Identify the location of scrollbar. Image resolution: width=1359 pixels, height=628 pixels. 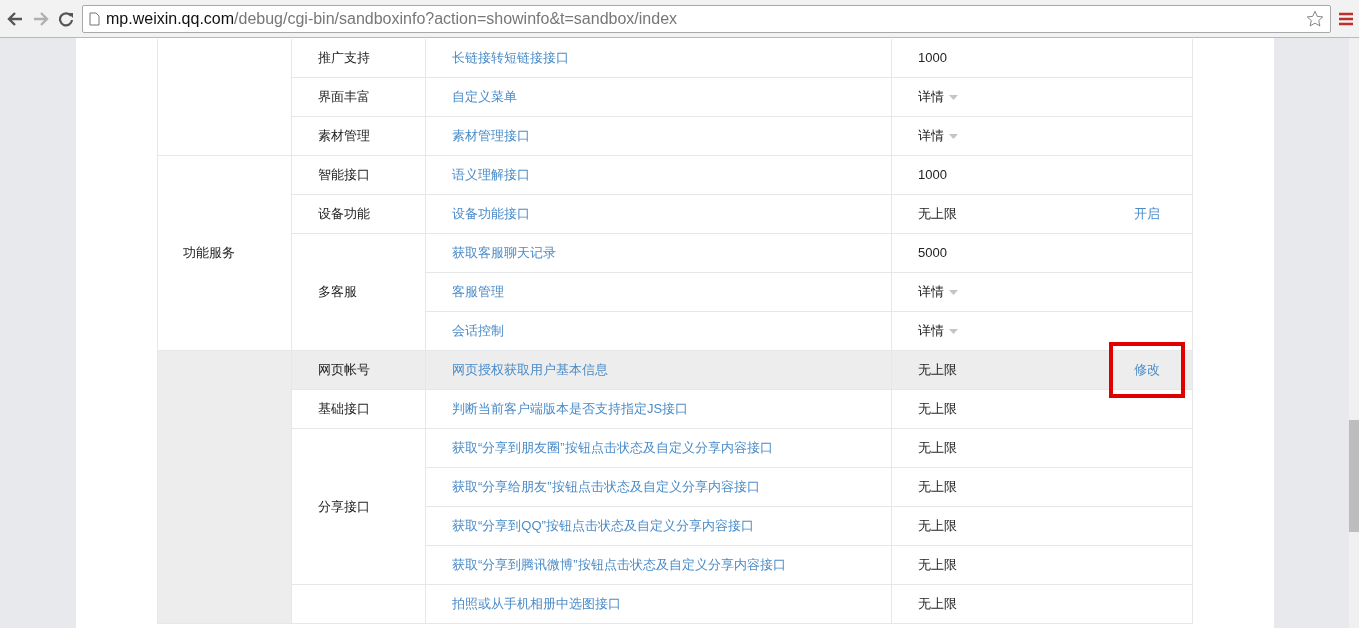
(1354, 333).